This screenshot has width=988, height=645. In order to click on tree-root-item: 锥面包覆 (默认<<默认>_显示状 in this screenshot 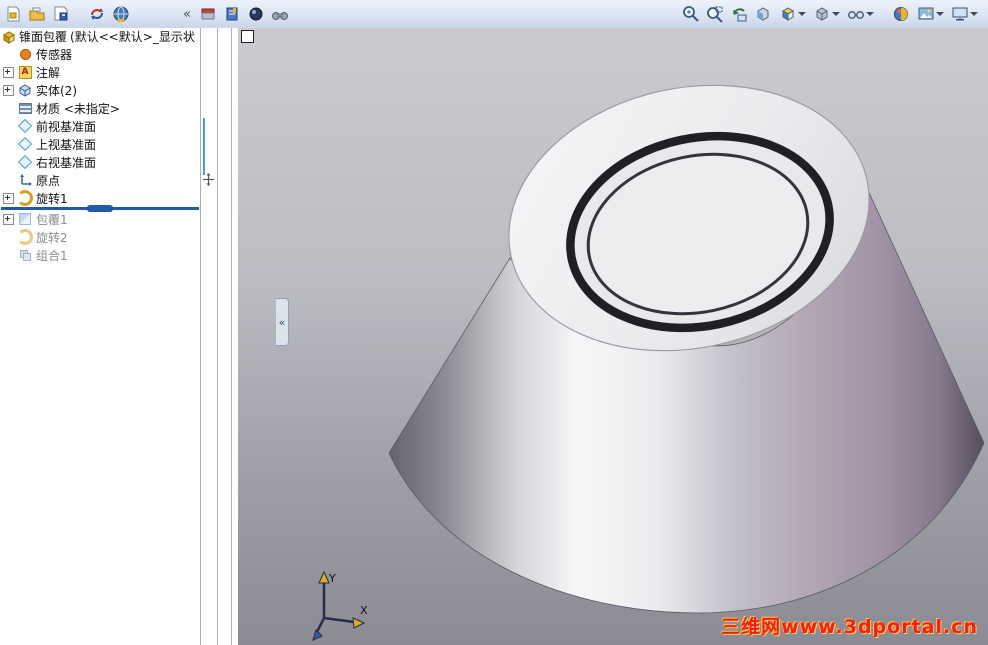, I will do `click(100, 36)`.